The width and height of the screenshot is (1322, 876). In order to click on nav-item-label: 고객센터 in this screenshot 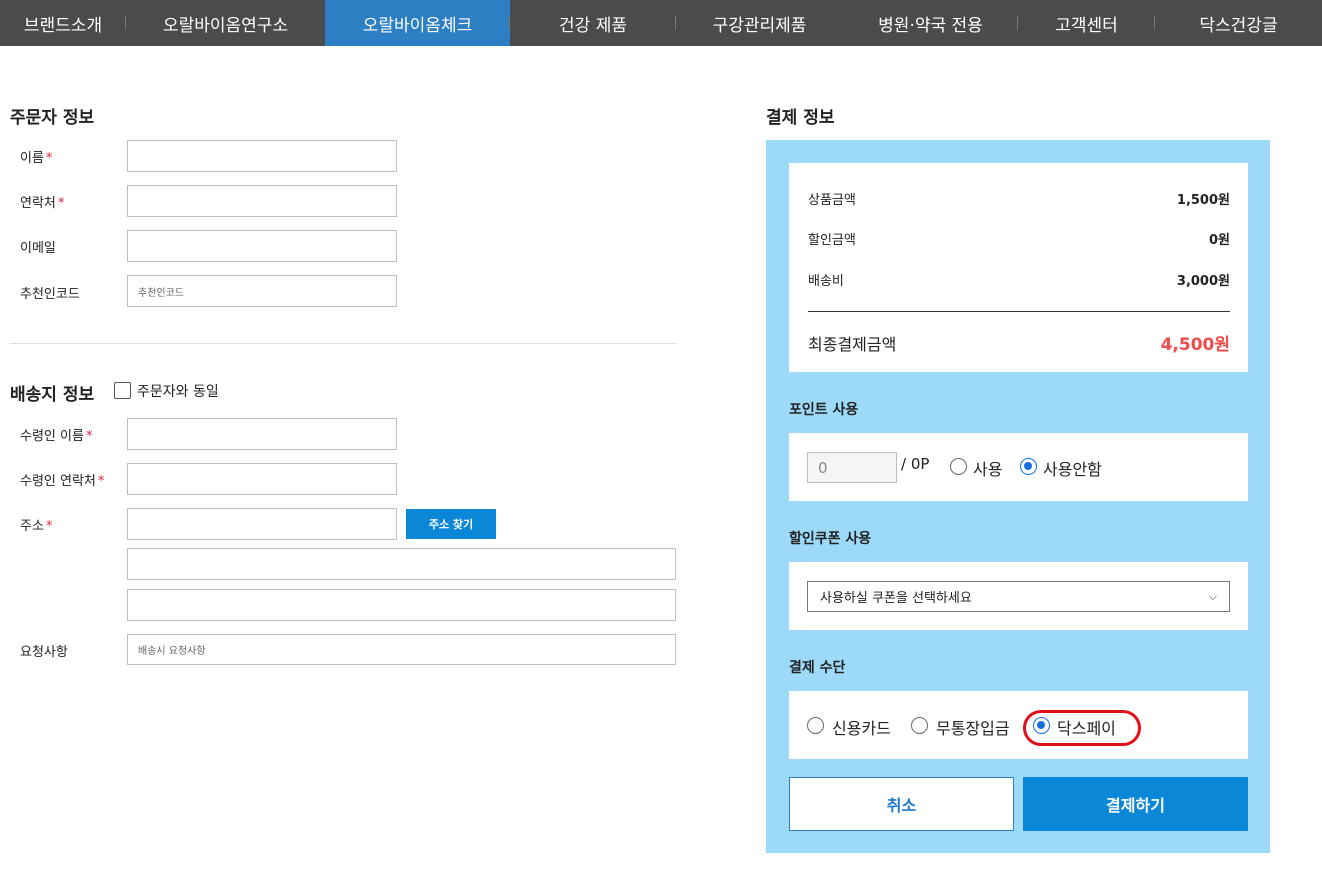, I will do `click(1086, 25)`.